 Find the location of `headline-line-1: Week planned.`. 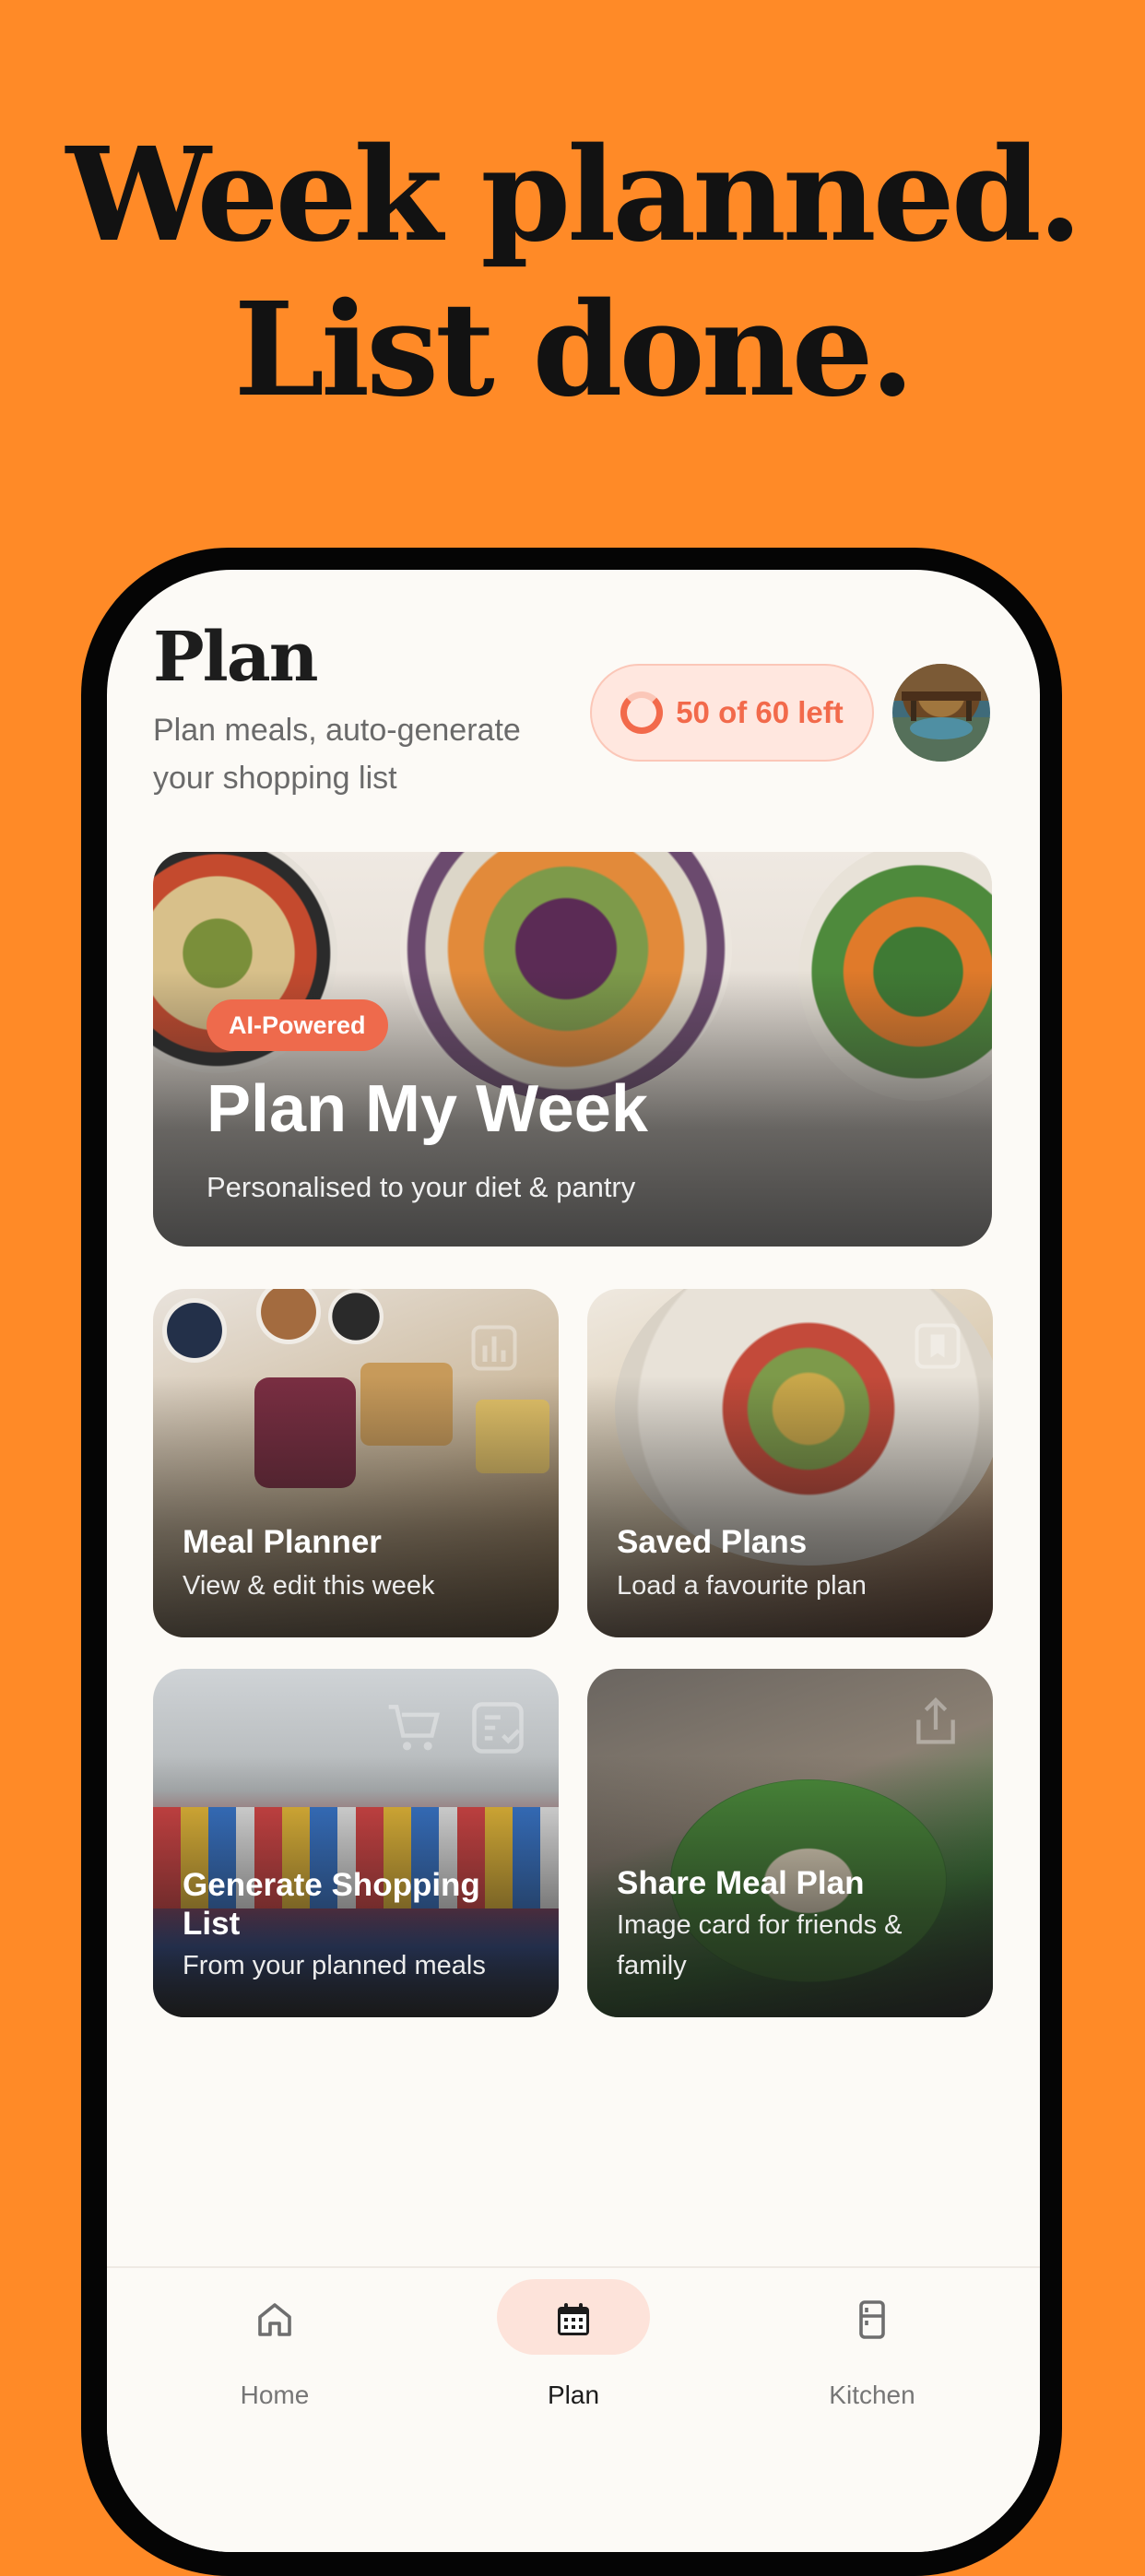

headline-line-1: Week planned. is located at coordinates (574, 195).